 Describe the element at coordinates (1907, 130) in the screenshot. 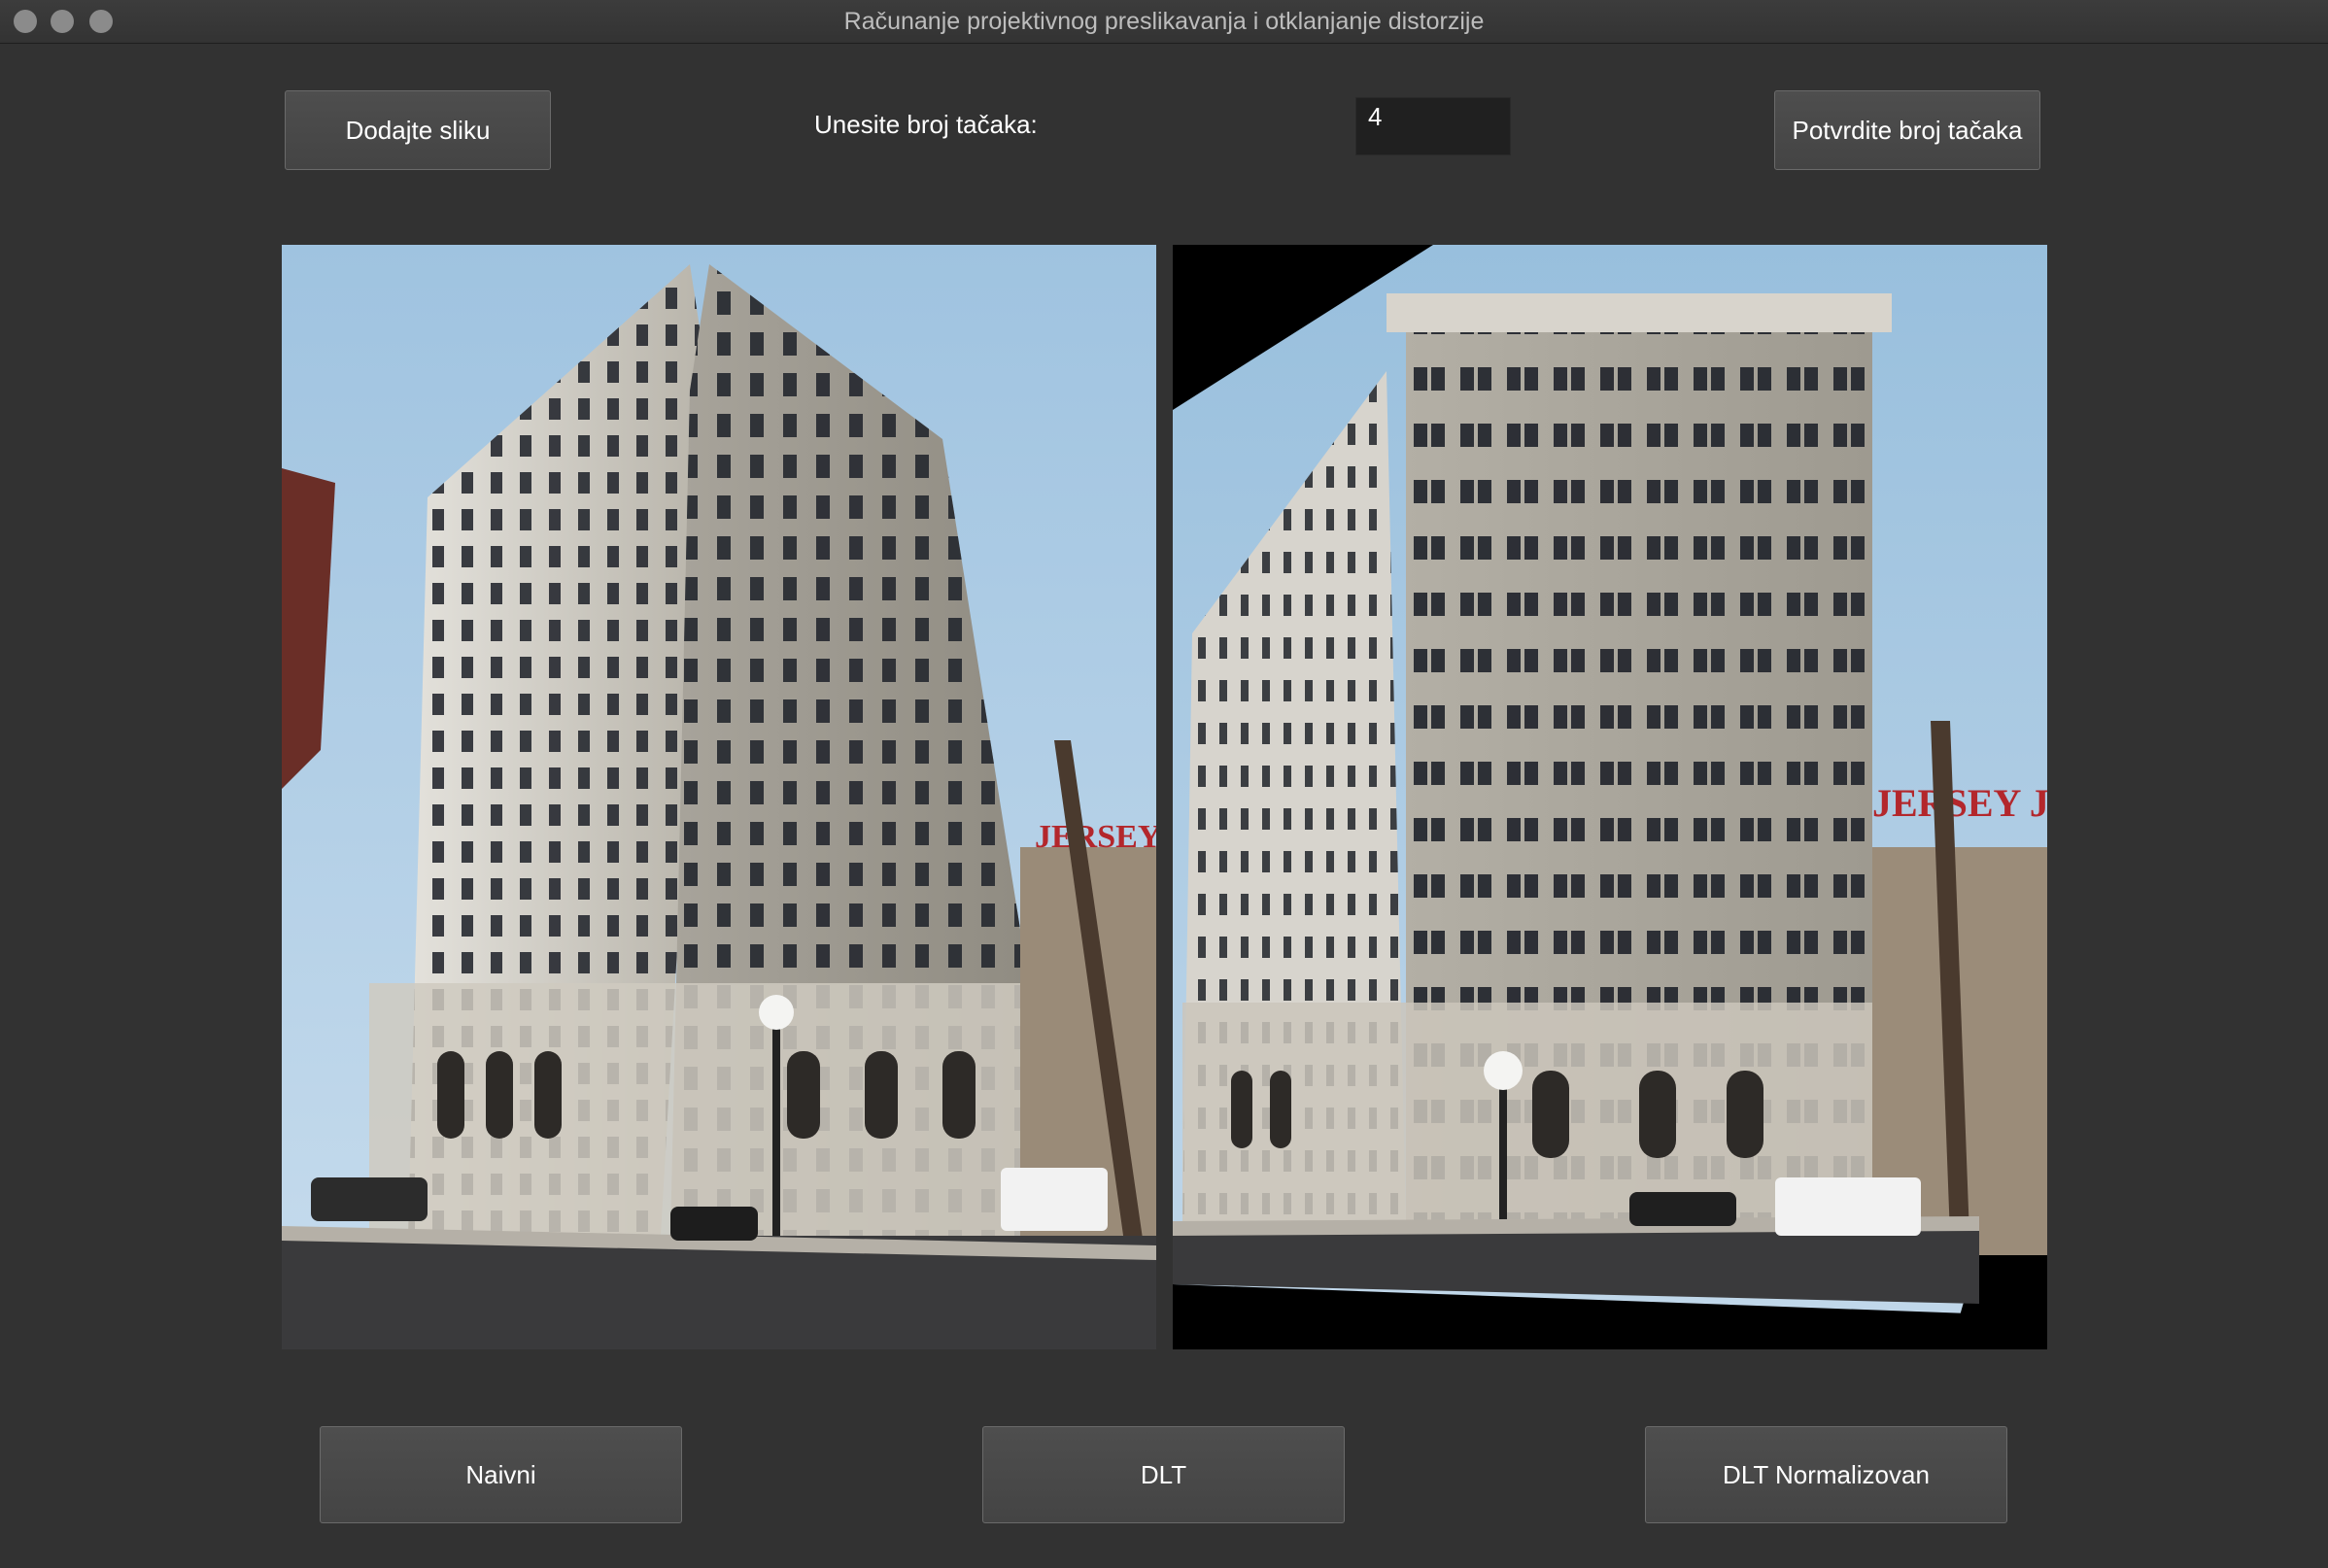

I see `confirm-points-button: Potvrdite broj tačaka` at that location.